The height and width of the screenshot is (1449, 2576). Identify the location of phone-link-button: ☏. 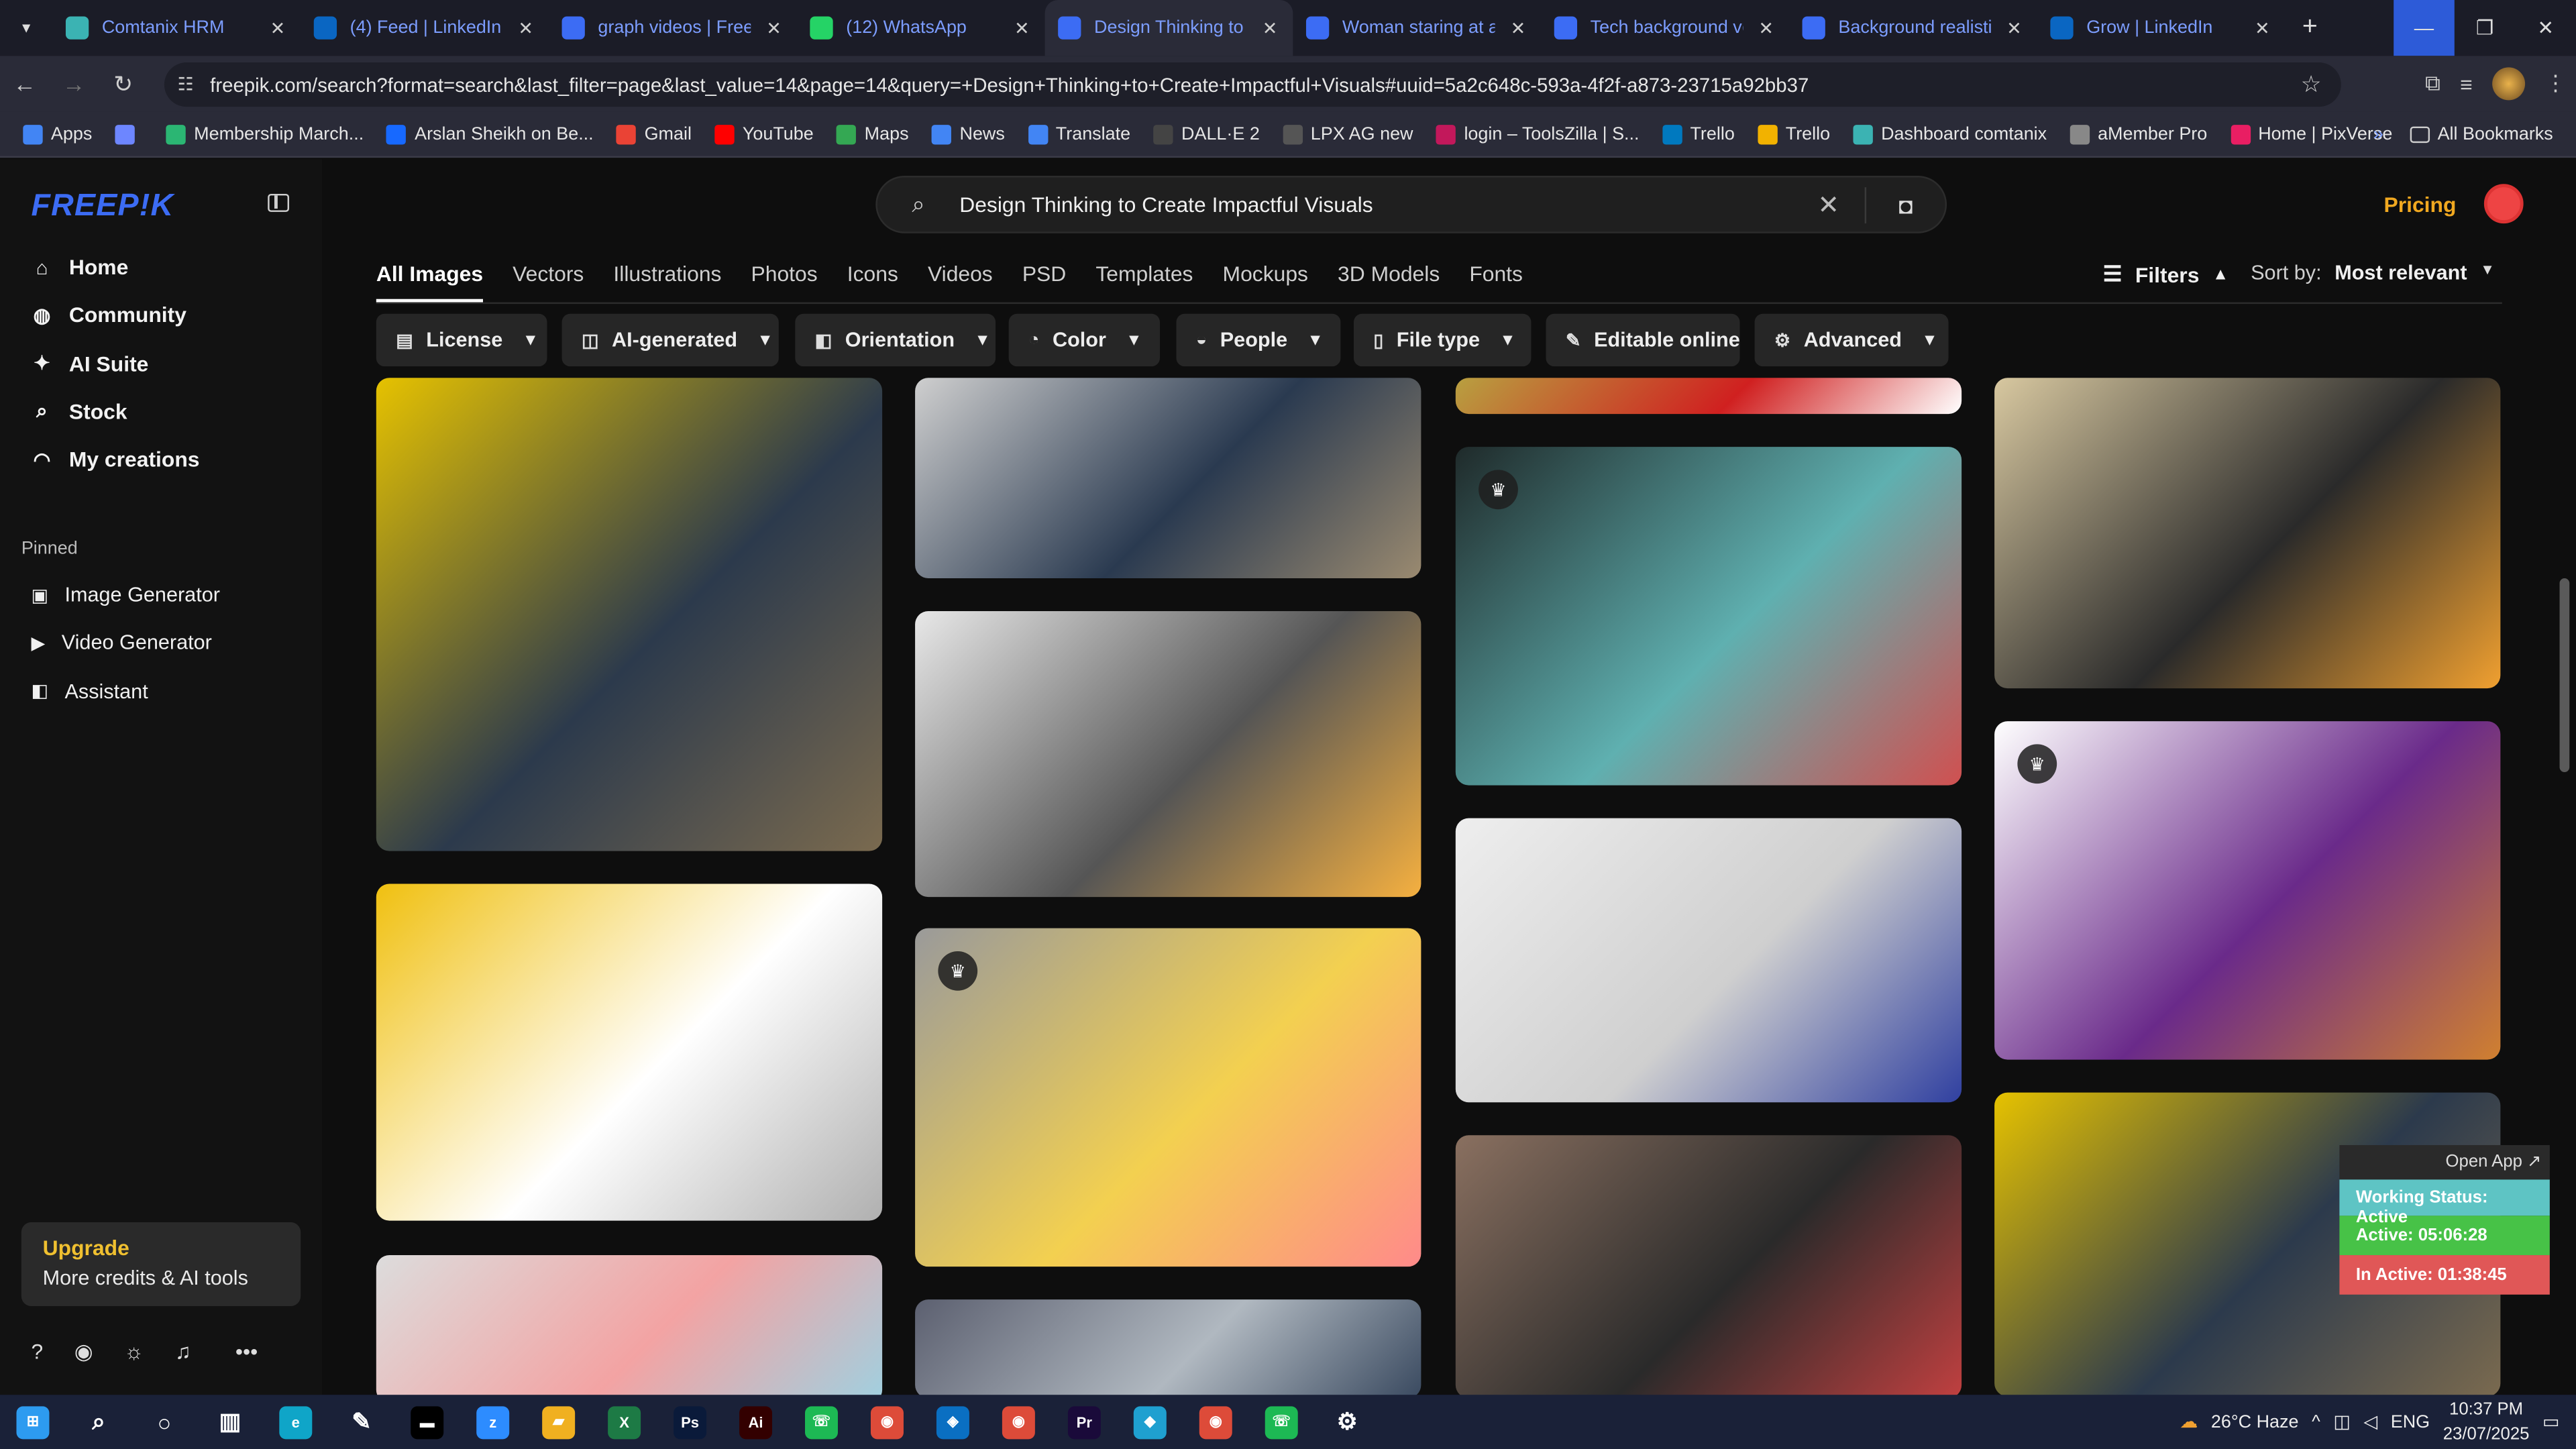
(822, 1422).